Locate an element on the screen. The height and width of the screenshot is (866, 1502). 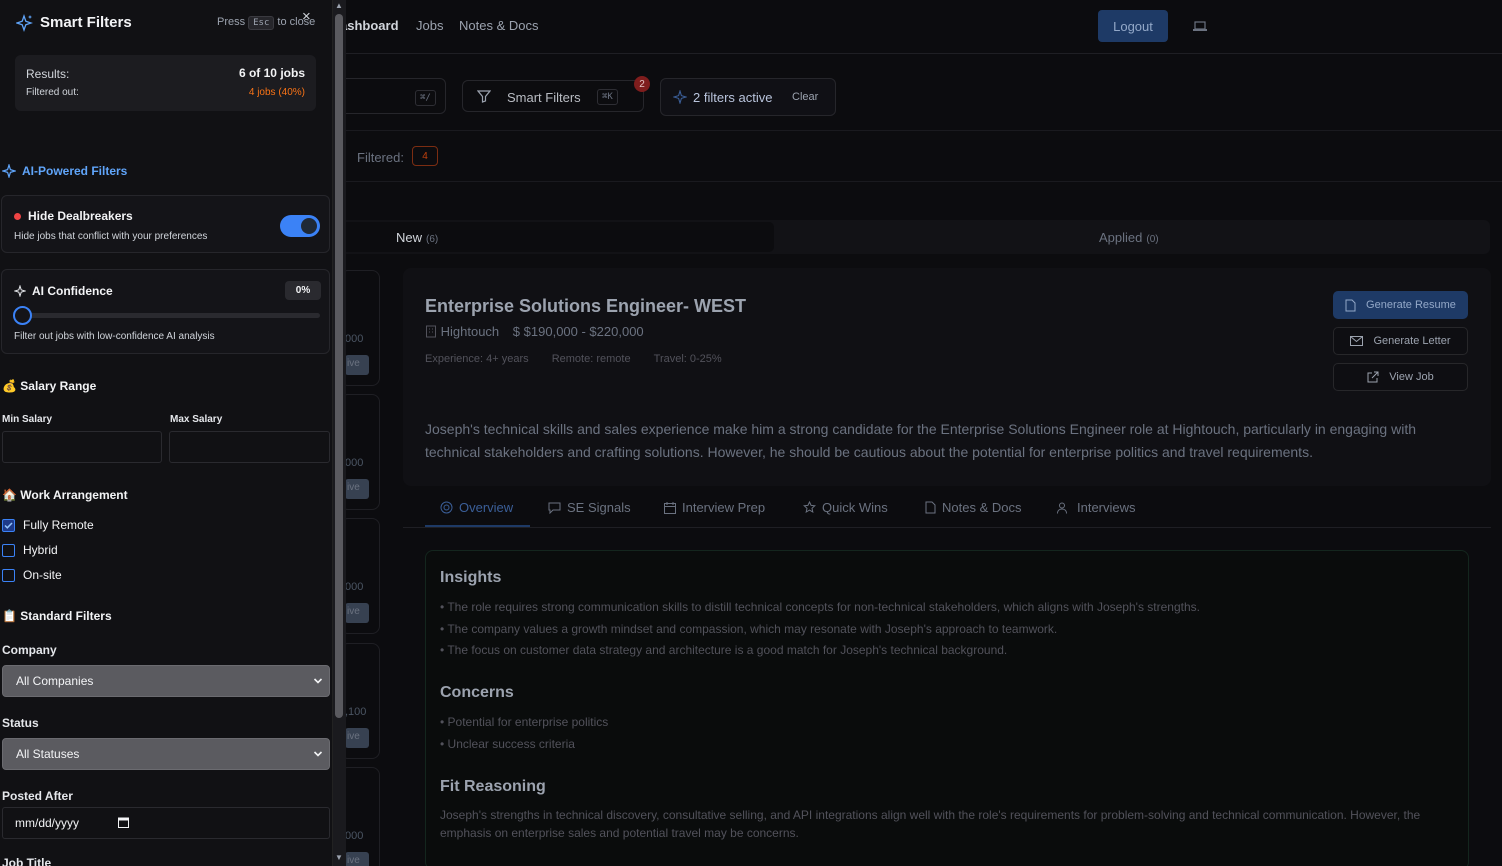
fully-remote-label: Fully Remote is located at coordinates (58, 525).